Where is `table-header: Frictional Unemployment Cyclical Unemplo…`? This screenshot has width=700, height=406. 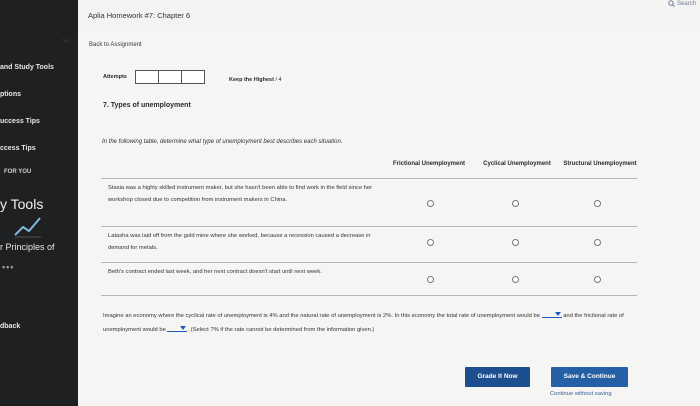 table-header: Frictional Unemployment Cyclical Unemplo… is located at coordinates (369, 167).